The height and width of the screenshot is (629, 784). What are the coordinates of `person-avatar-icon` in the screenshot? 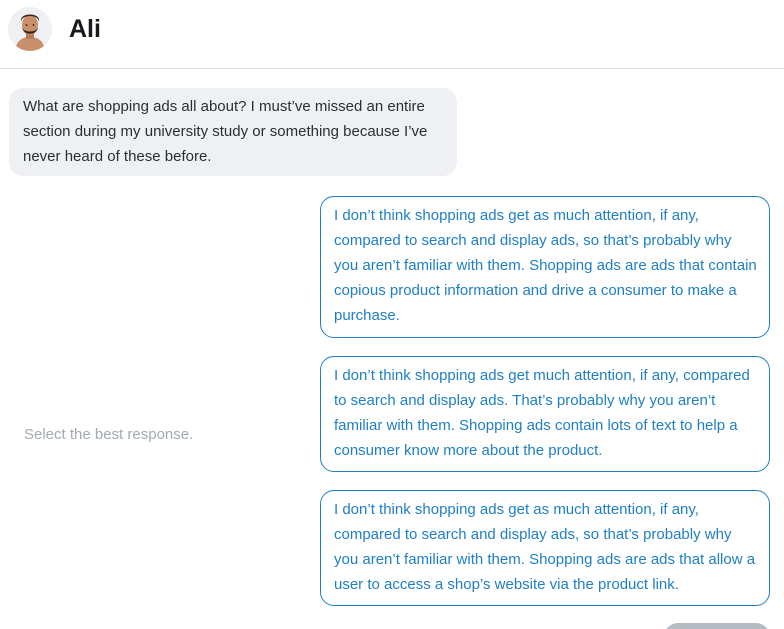 It's located at (30, 29).